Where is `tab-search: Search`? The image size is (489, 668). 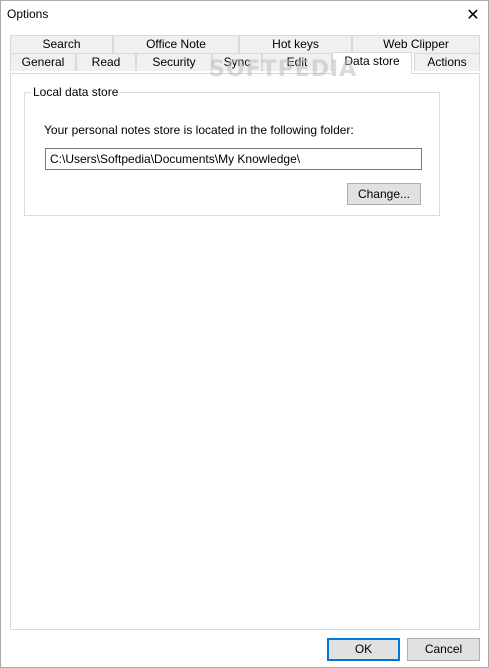 tab-search: Search is located at coordinates (61, 44).